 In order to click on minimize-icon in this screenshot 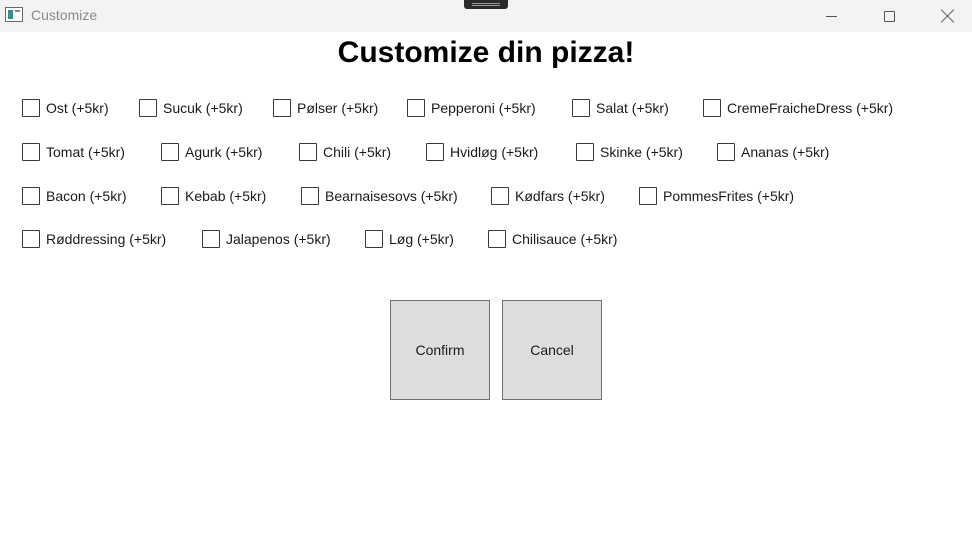, I will do `click(831, 16)`.